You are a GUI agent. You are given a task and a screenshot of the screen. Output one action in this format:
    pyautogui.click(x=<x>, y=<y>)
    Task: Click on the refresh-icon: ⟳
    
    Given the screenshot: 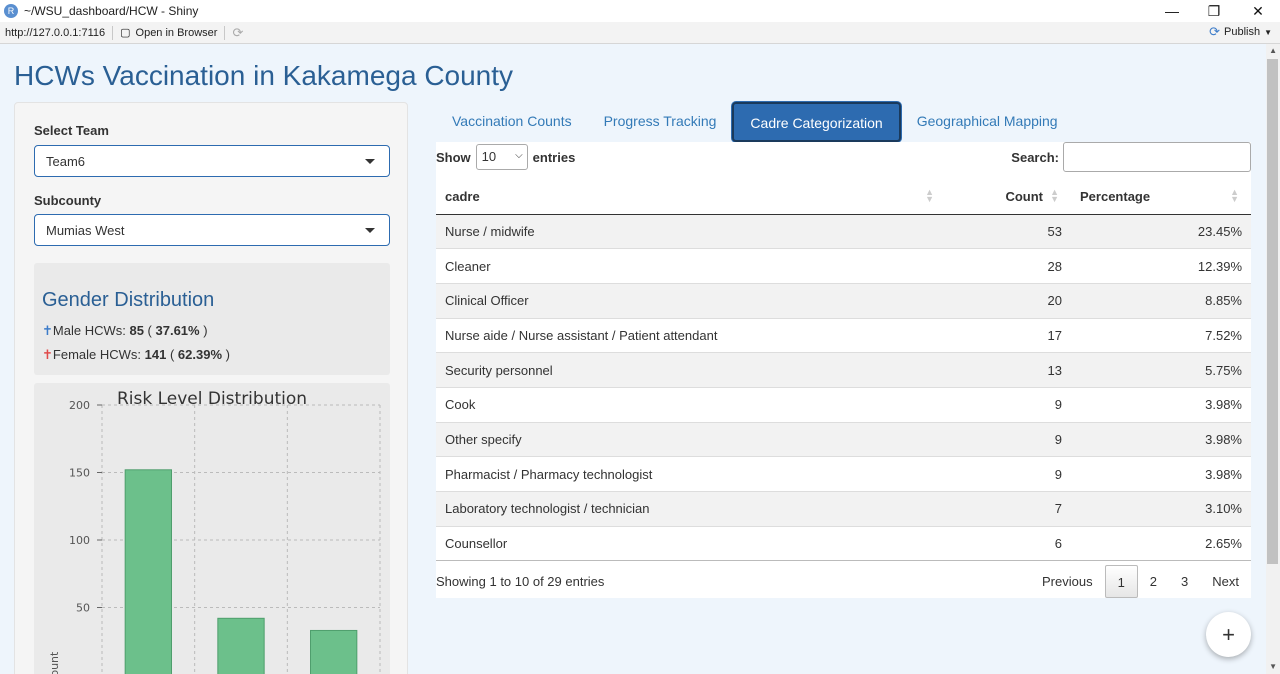 What is the action you would take?
    pyautogui.click(x=237, y=33)
    